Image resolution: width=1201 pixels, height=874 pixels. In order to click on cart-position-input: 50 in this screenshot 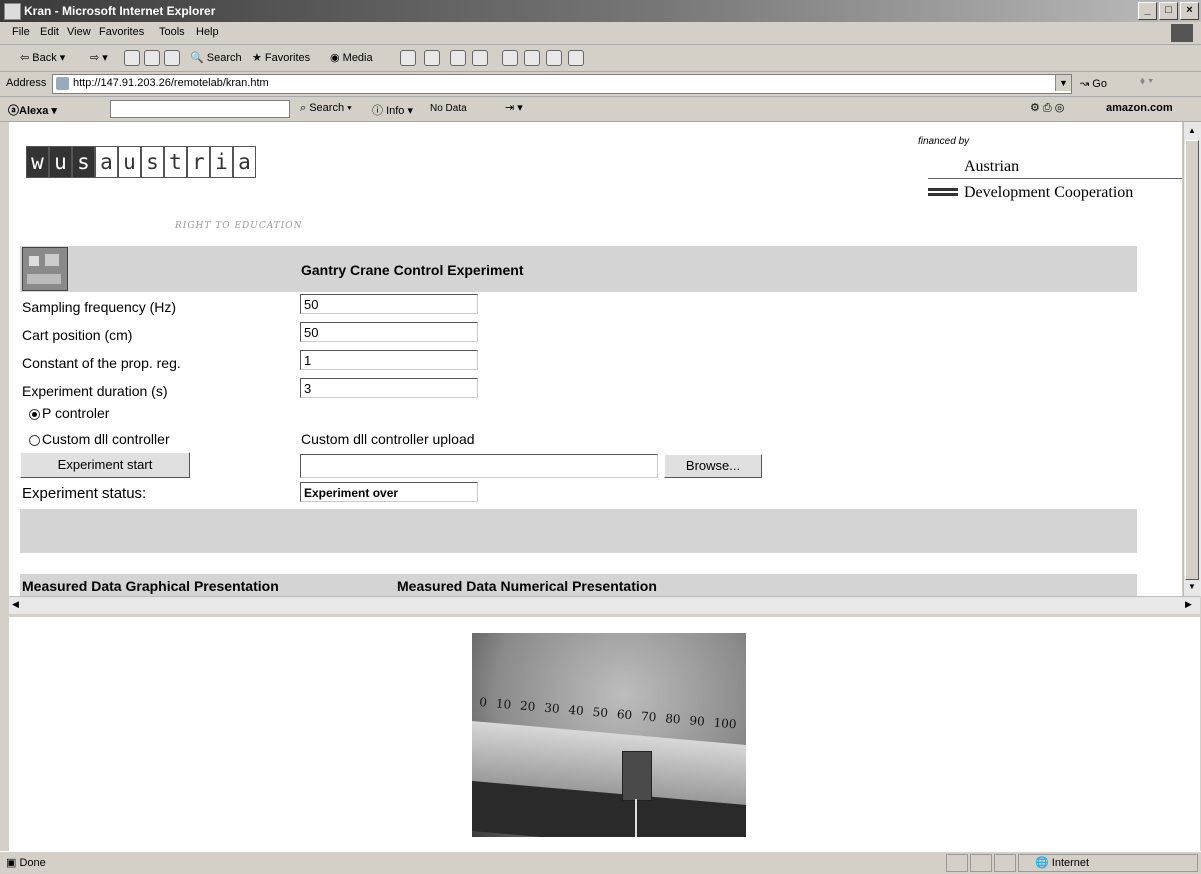, I will do `click(389, 332)`.